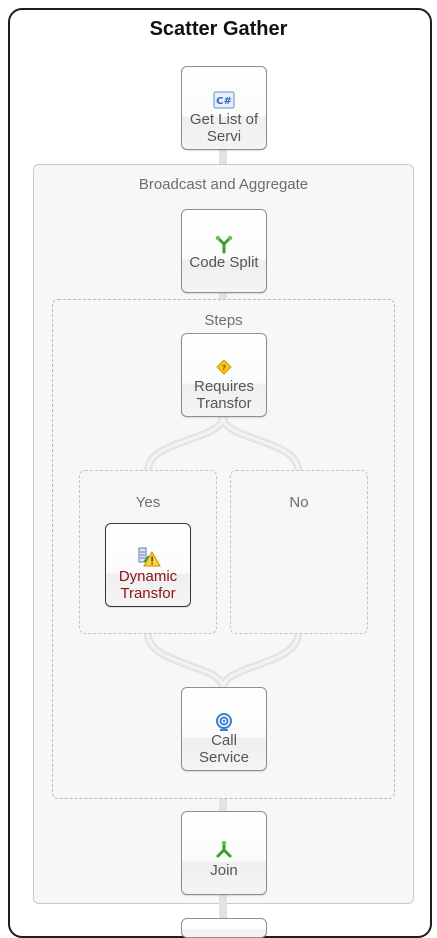  What do you see at coordinates (223, 804) in the screenshot?
I see `connector-steps-to-join` at bounding box center [223, 804].